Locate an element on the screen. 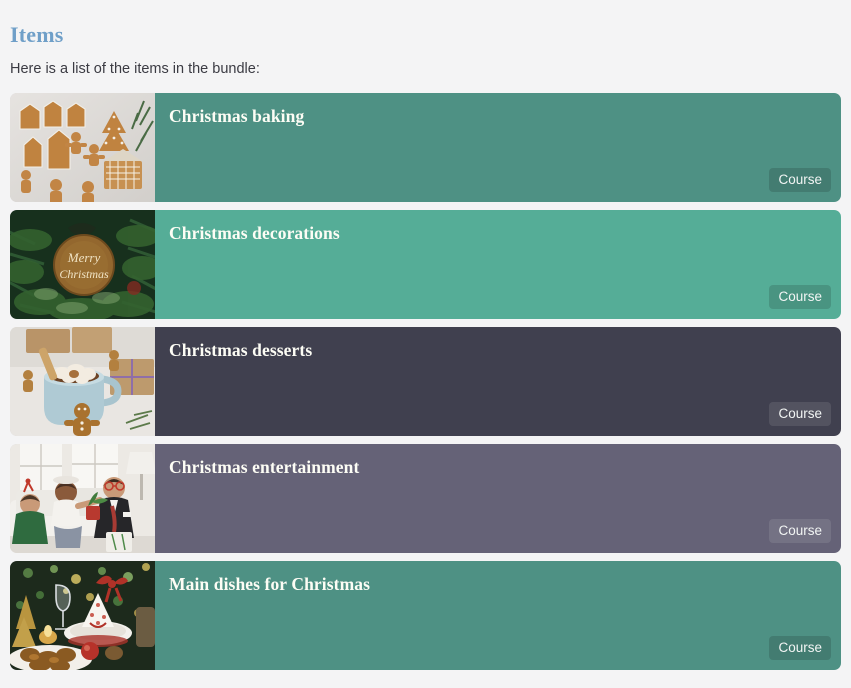  christmas-dinner-table-thumbnail is located at coordinates (82, 616).